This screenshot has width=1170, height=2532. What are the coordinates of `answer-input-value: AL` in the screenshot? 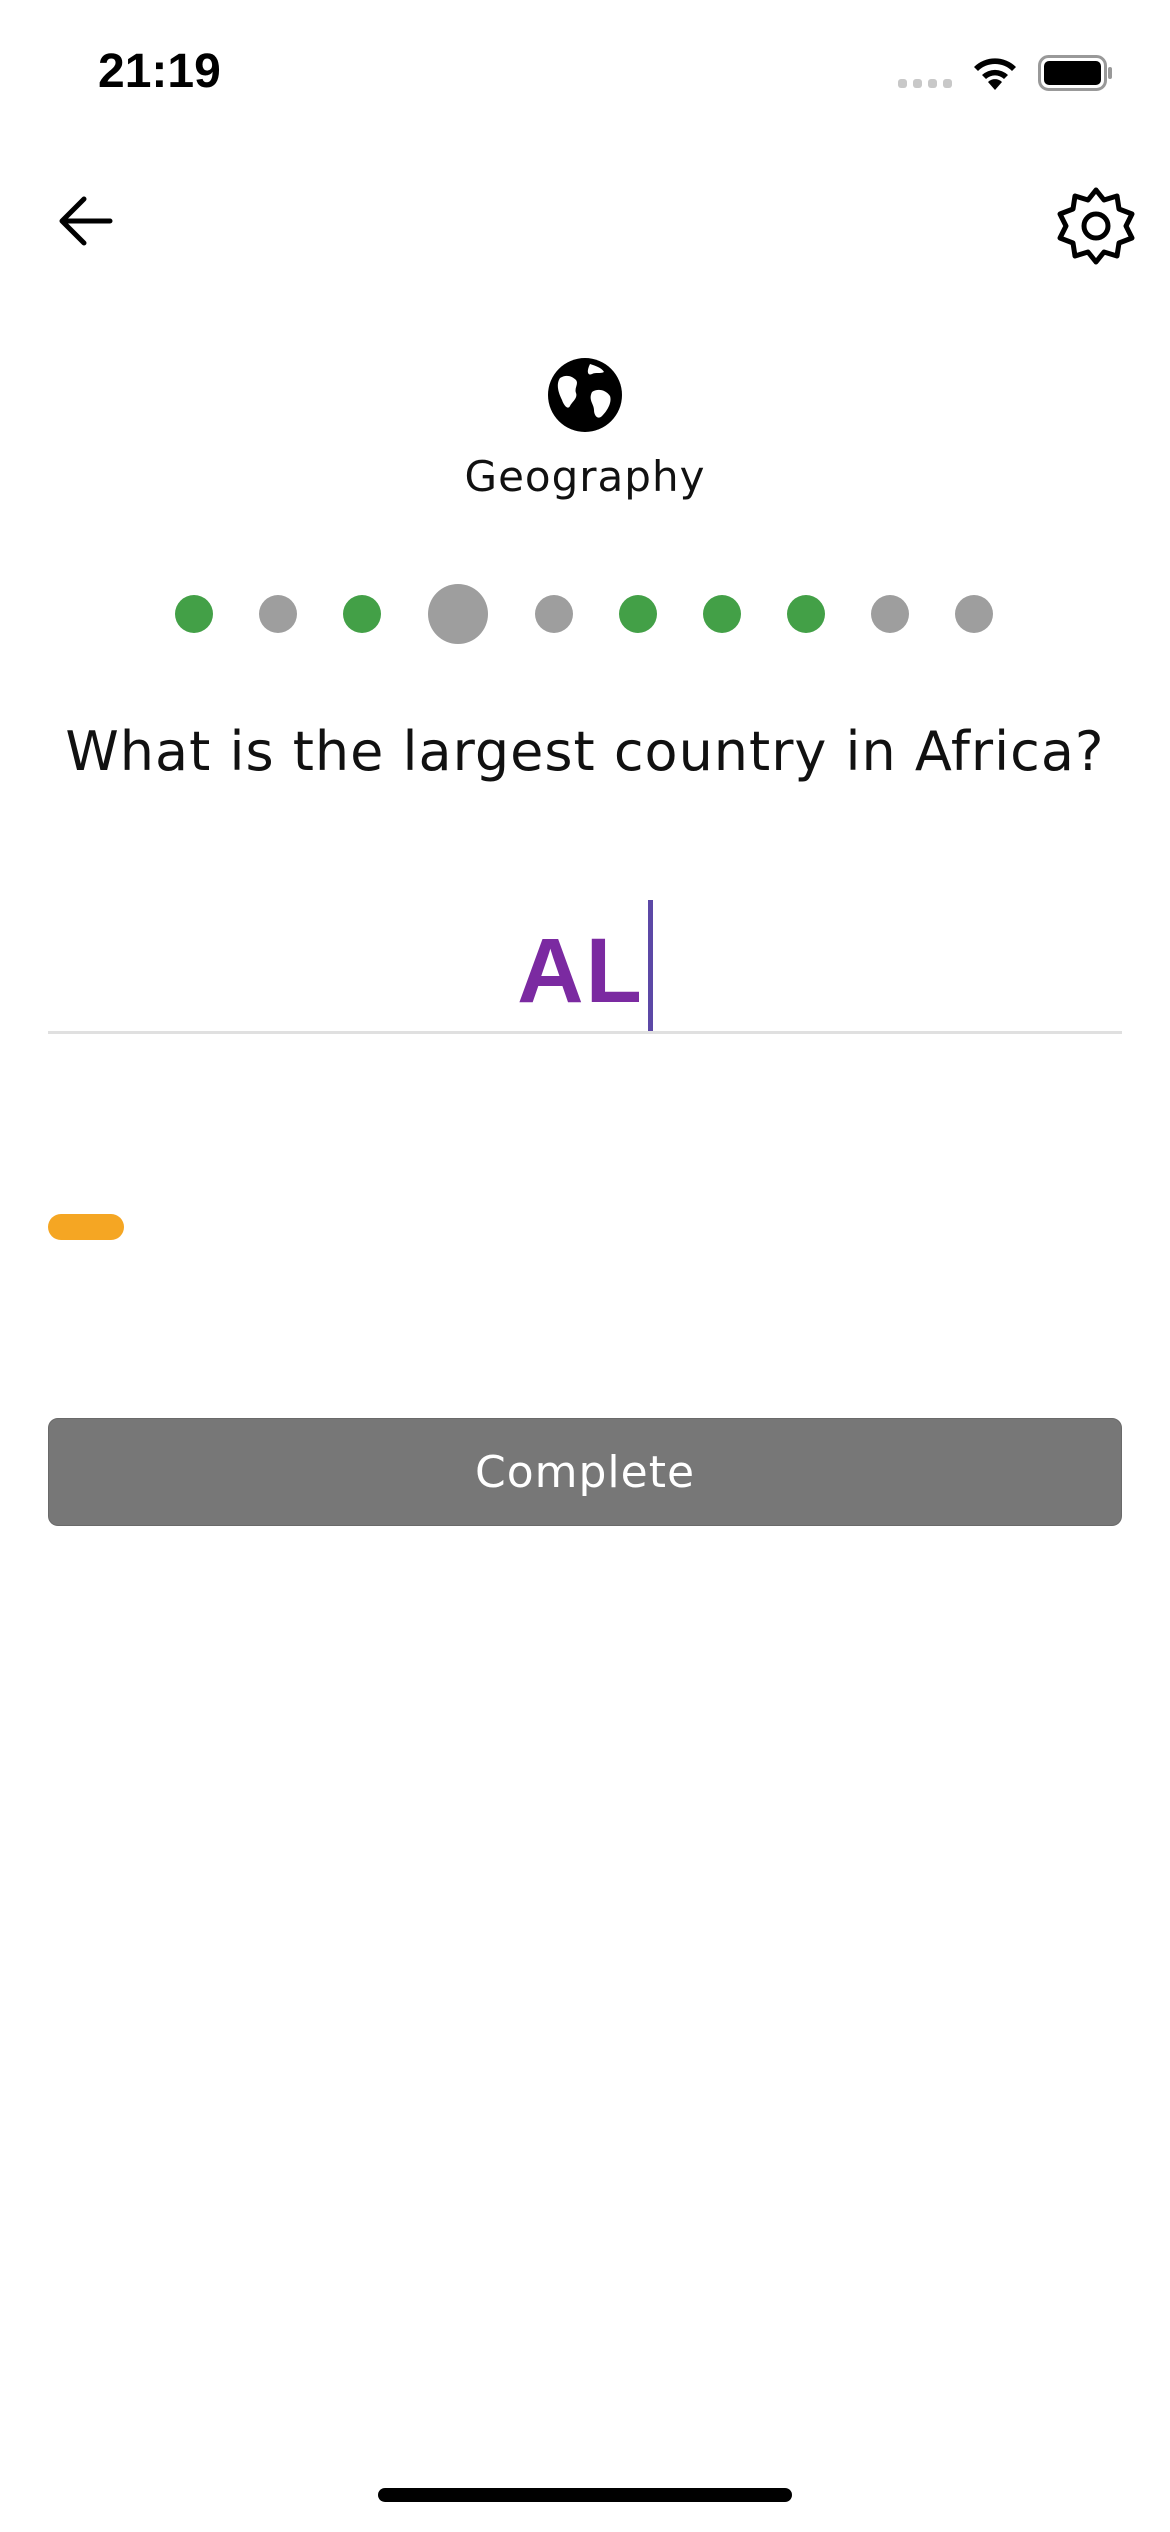 It's located at (585, 966).